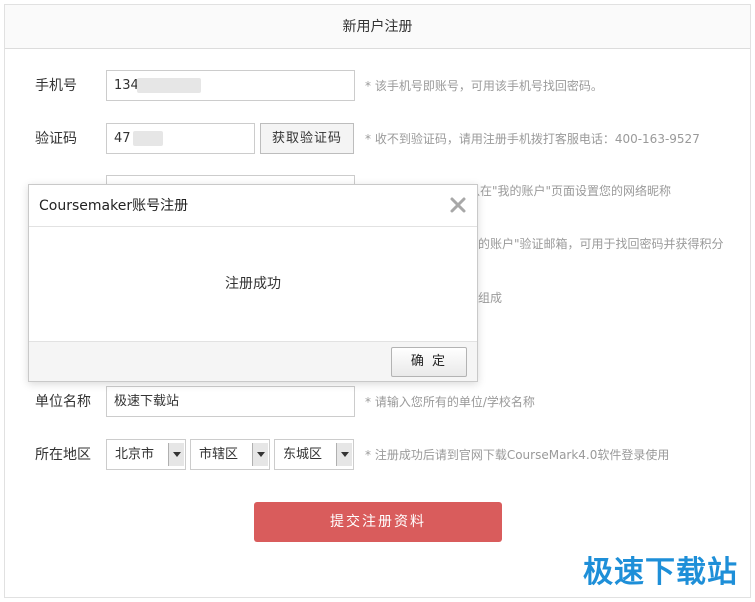 Image resolution: width=755 pixels, height=602 pixels. I want to click on province-value: 北京市, so click(135, 454).